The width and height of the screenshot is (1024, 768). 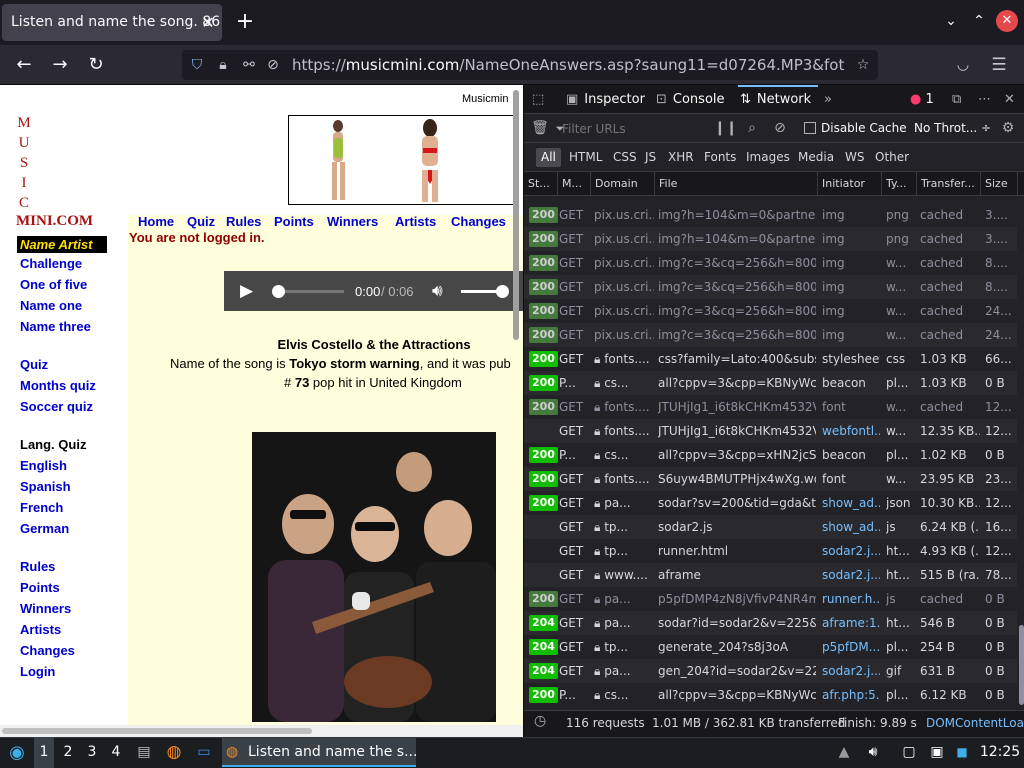 What do you see at coordinates (1007, 21) in the screenshot?
I see `window-close-icon: ✕` at bounding box center [1007, 21].